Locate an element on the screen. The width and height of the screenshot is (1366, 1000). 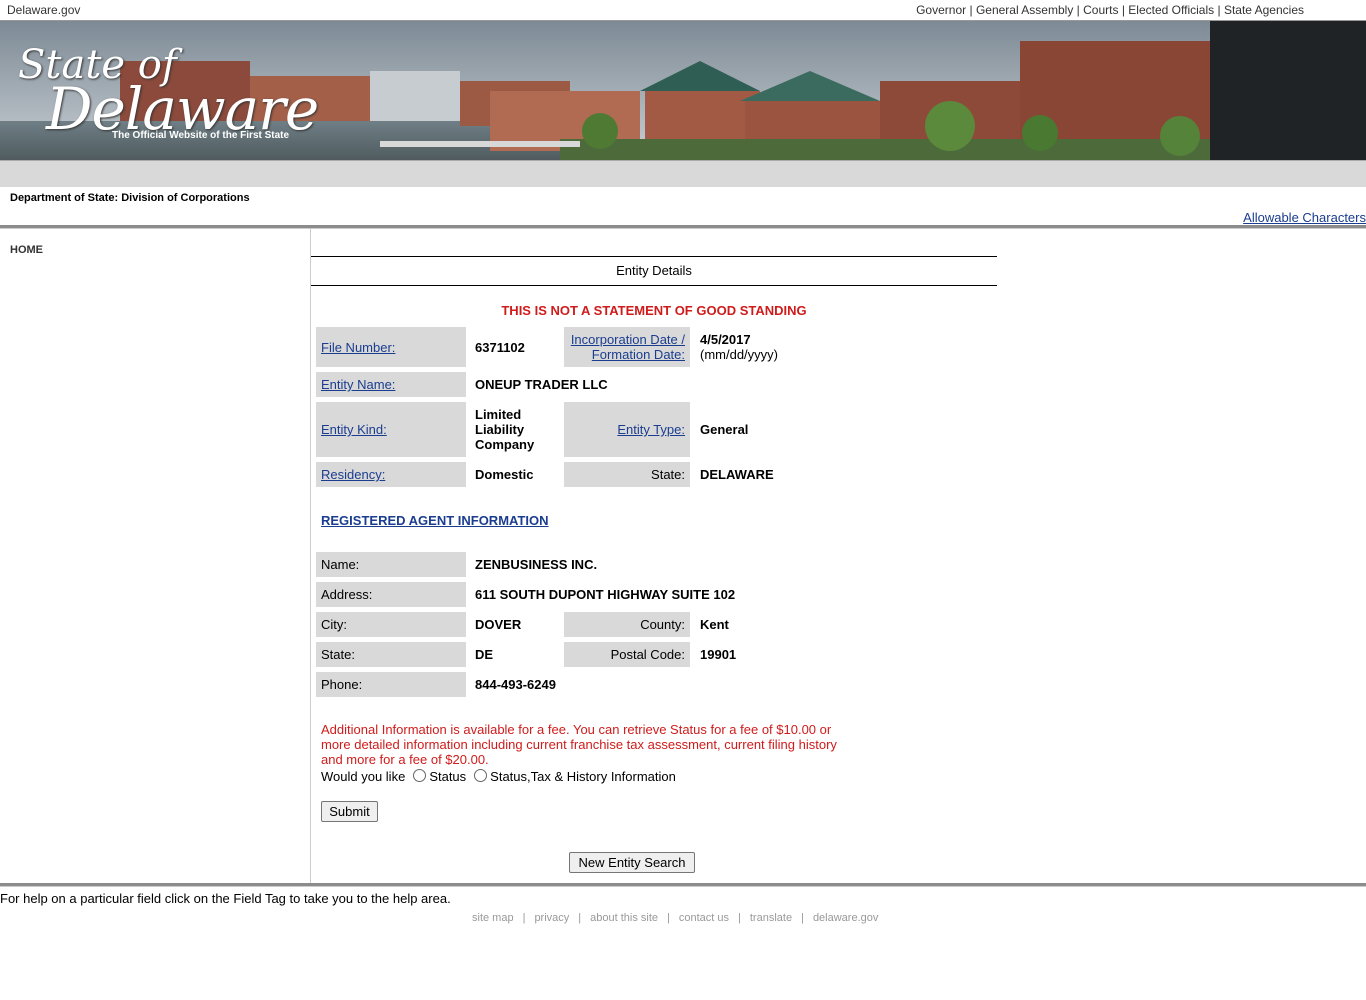
inc-label-line2: Formation Date: is located at coordinates (638, 354).